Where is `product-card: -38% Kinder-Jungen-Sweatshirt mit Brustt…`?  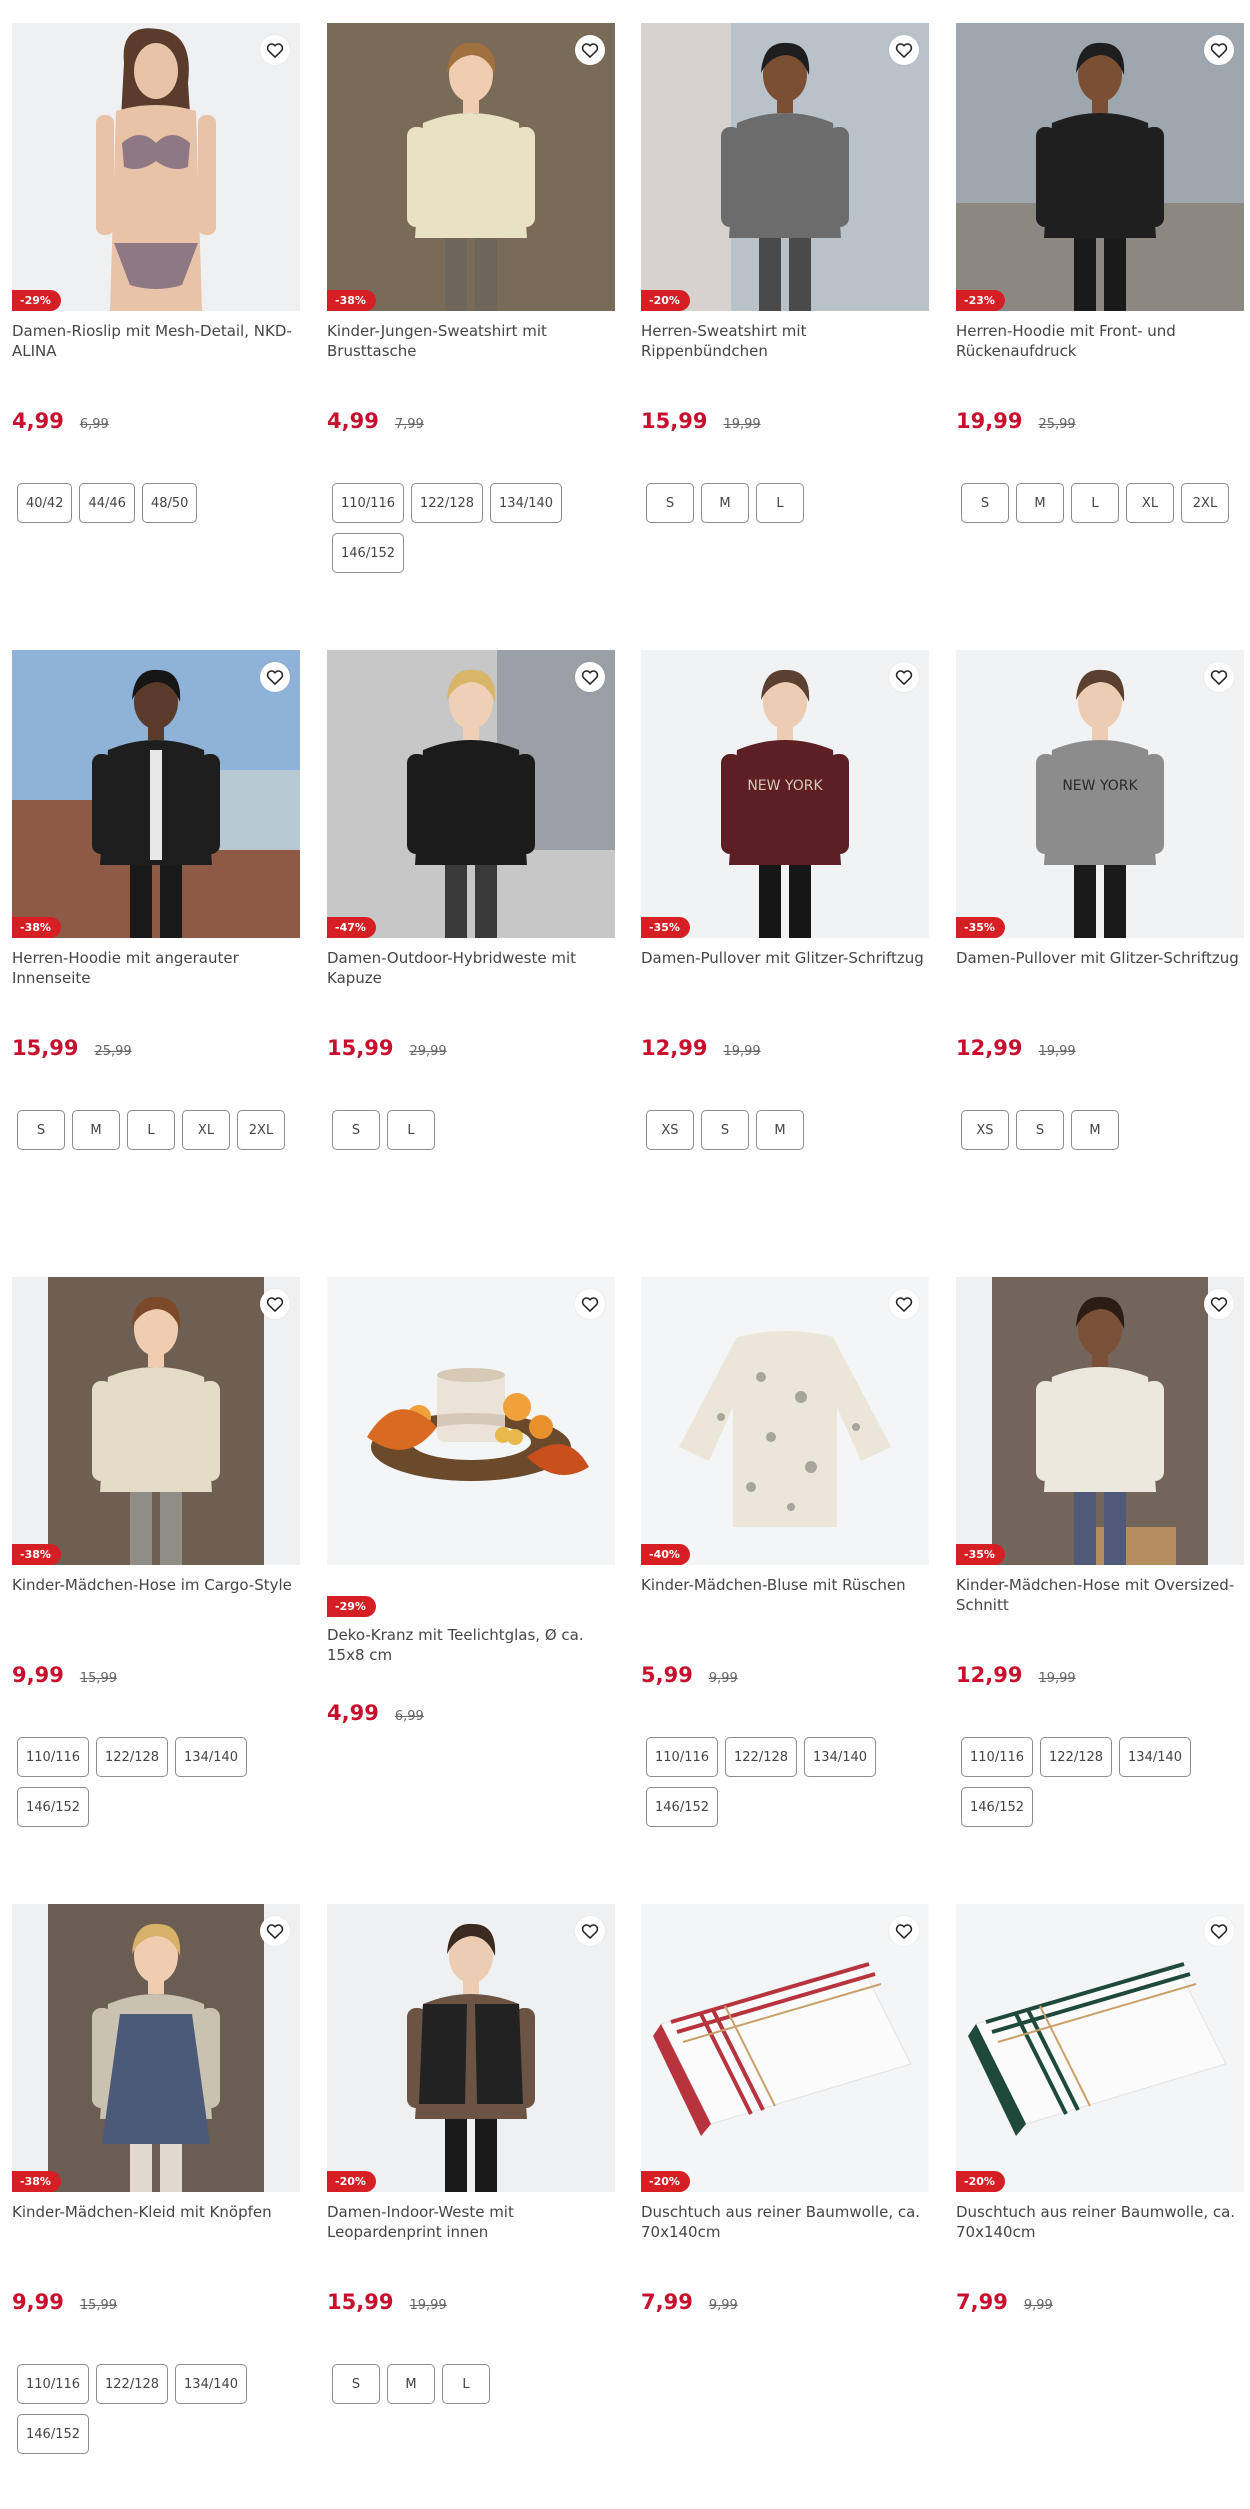
product-card: -38% Kinder-Jungen-Sweatshirt mit Brustt… is located at coordinates (471, 323).